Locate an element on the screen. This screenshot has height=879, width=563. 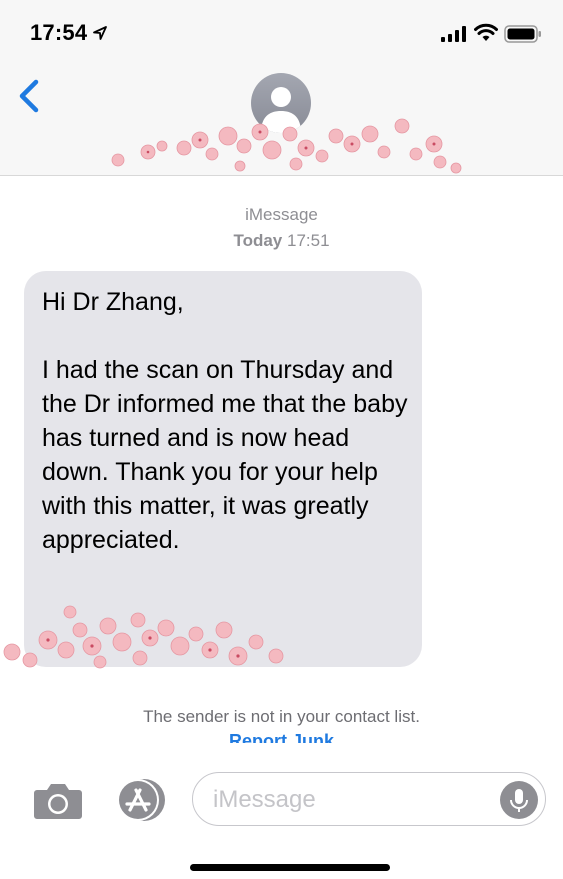
camera-icon is located at coordinates (58, 800).